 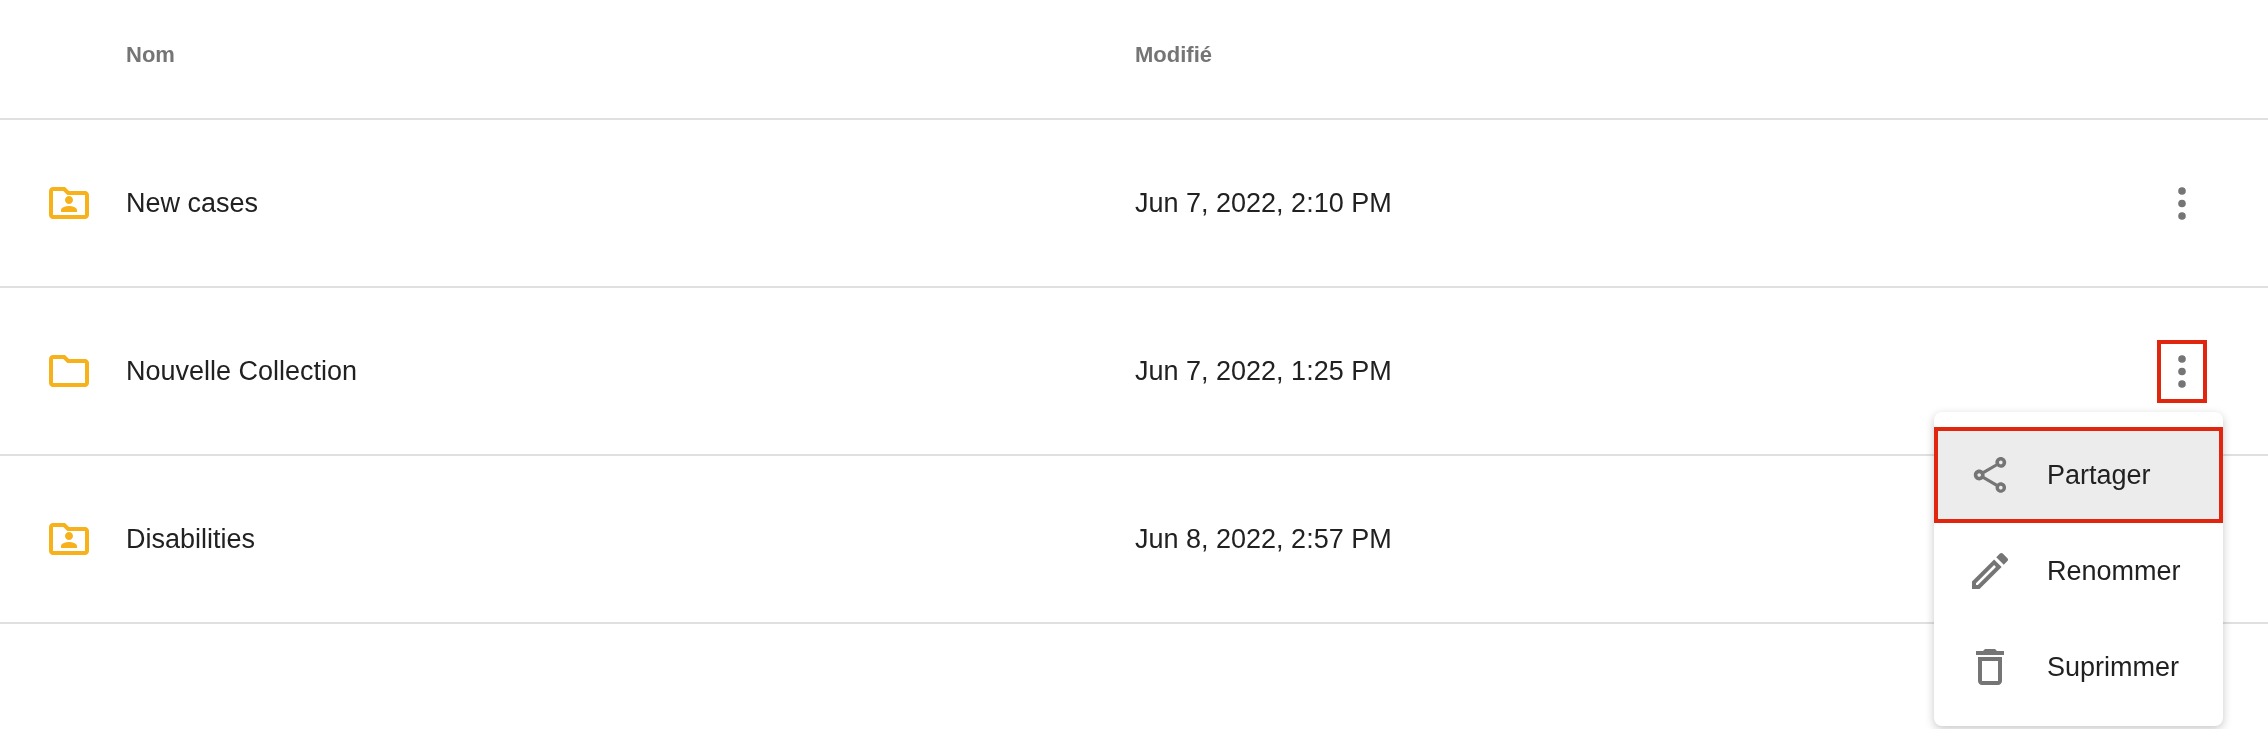 What do you see at coordinates (1263, 538) in the screenshot?
I see `modified-date: Jun 8, 2022, 2:57 PM` at bounding box center [1263, 538].